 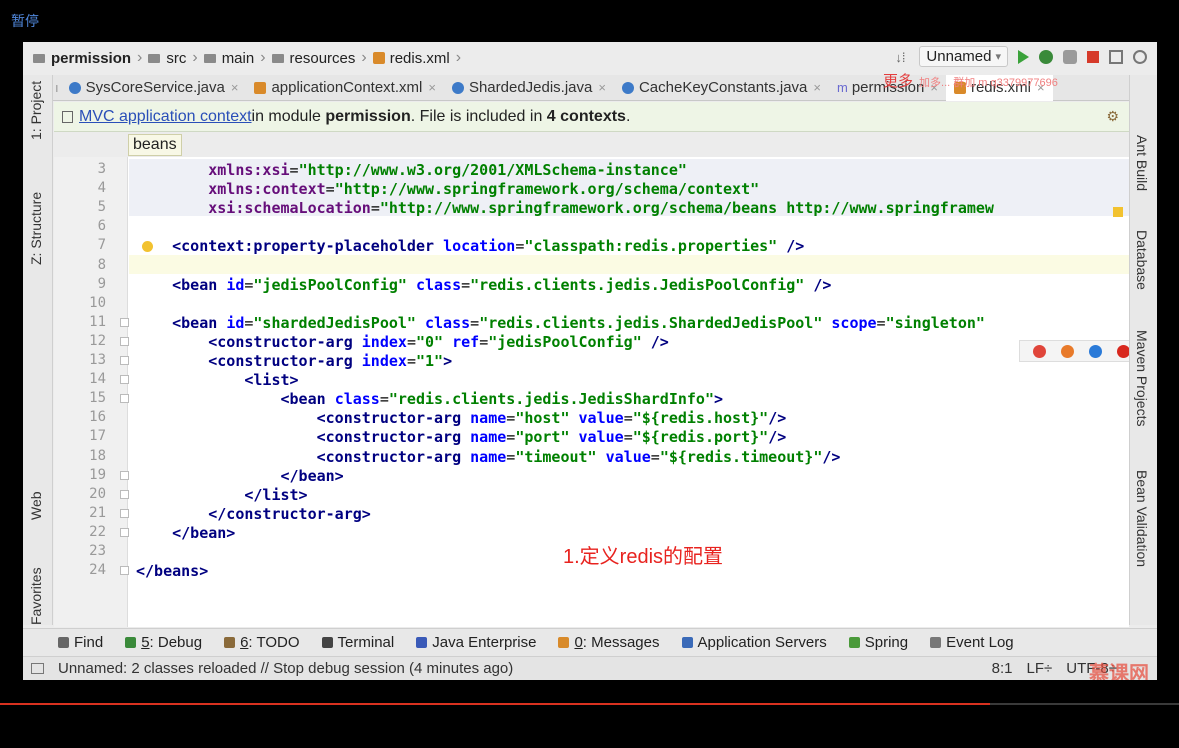 What do you see at coordinates (1112, 116) in the screenshot?
I see `settings-icon: ⚙` at bounding box center [1112, 116].